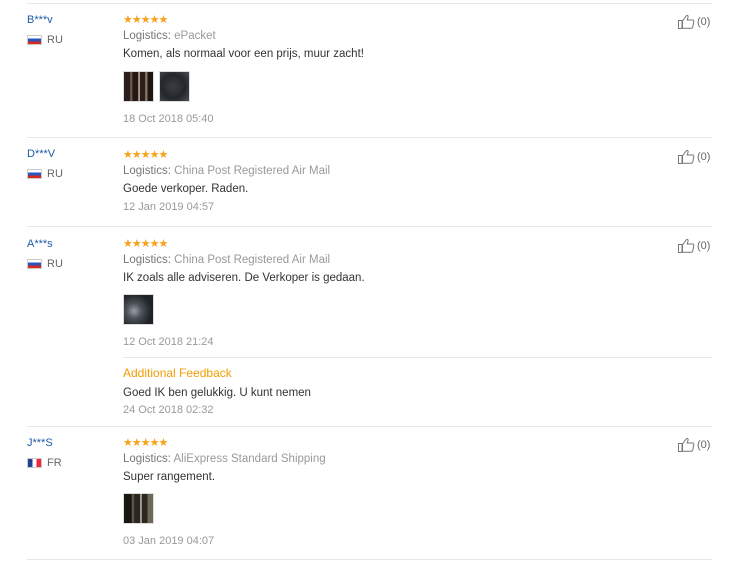 This screenshot has height=563, width=740. I want to click on reviewer-name: J***S, so click(40, 443).